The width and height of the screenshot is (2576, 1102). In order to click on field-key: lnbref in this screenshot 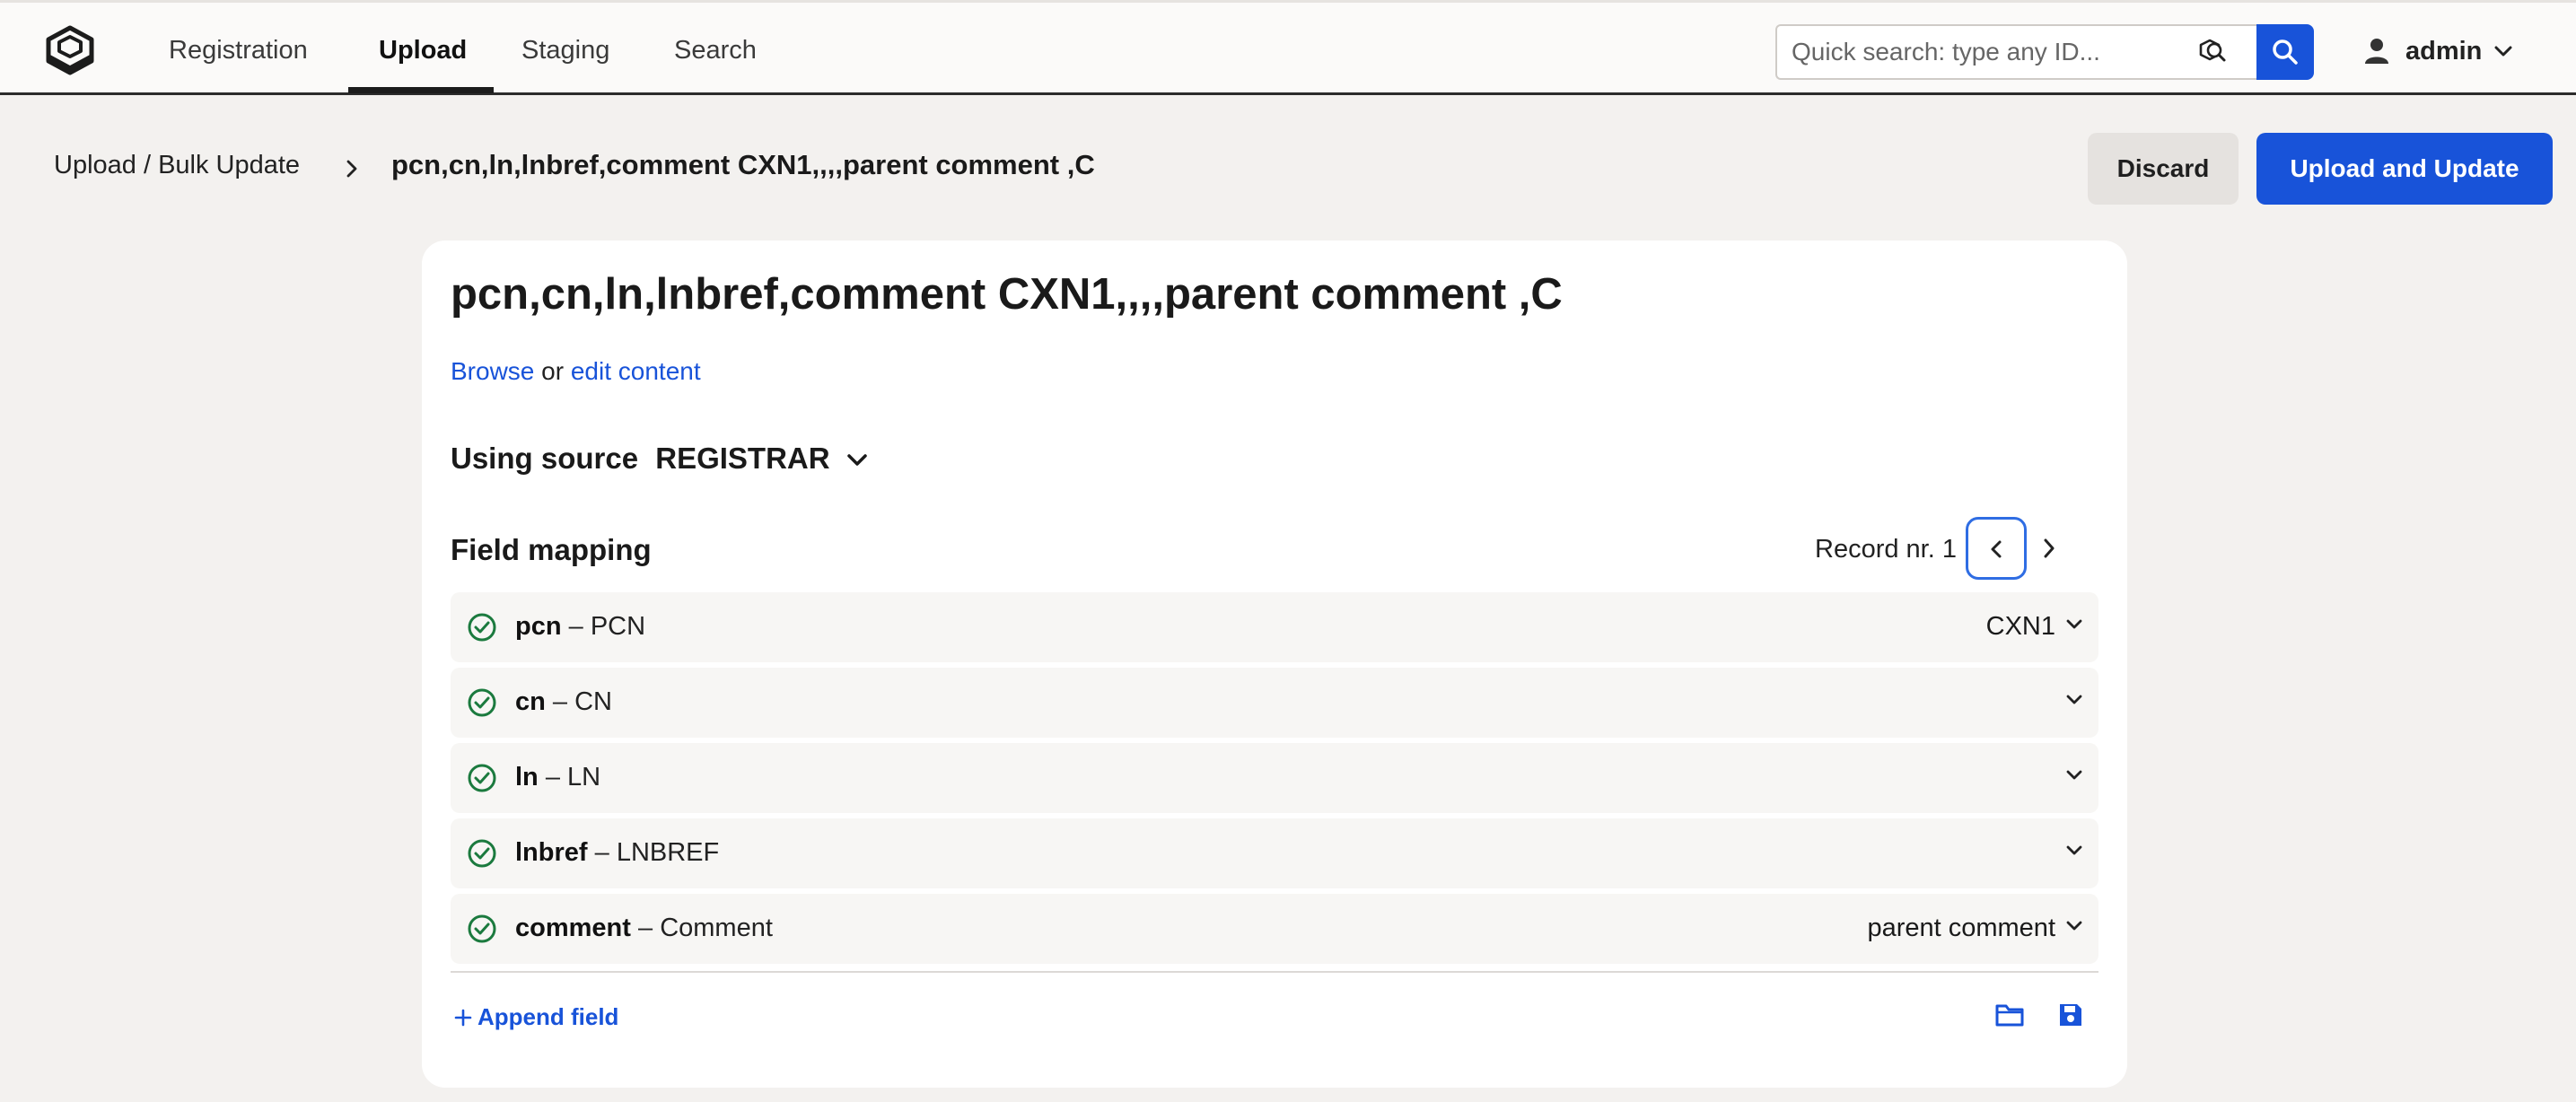, I will do `click(551, 852)`.